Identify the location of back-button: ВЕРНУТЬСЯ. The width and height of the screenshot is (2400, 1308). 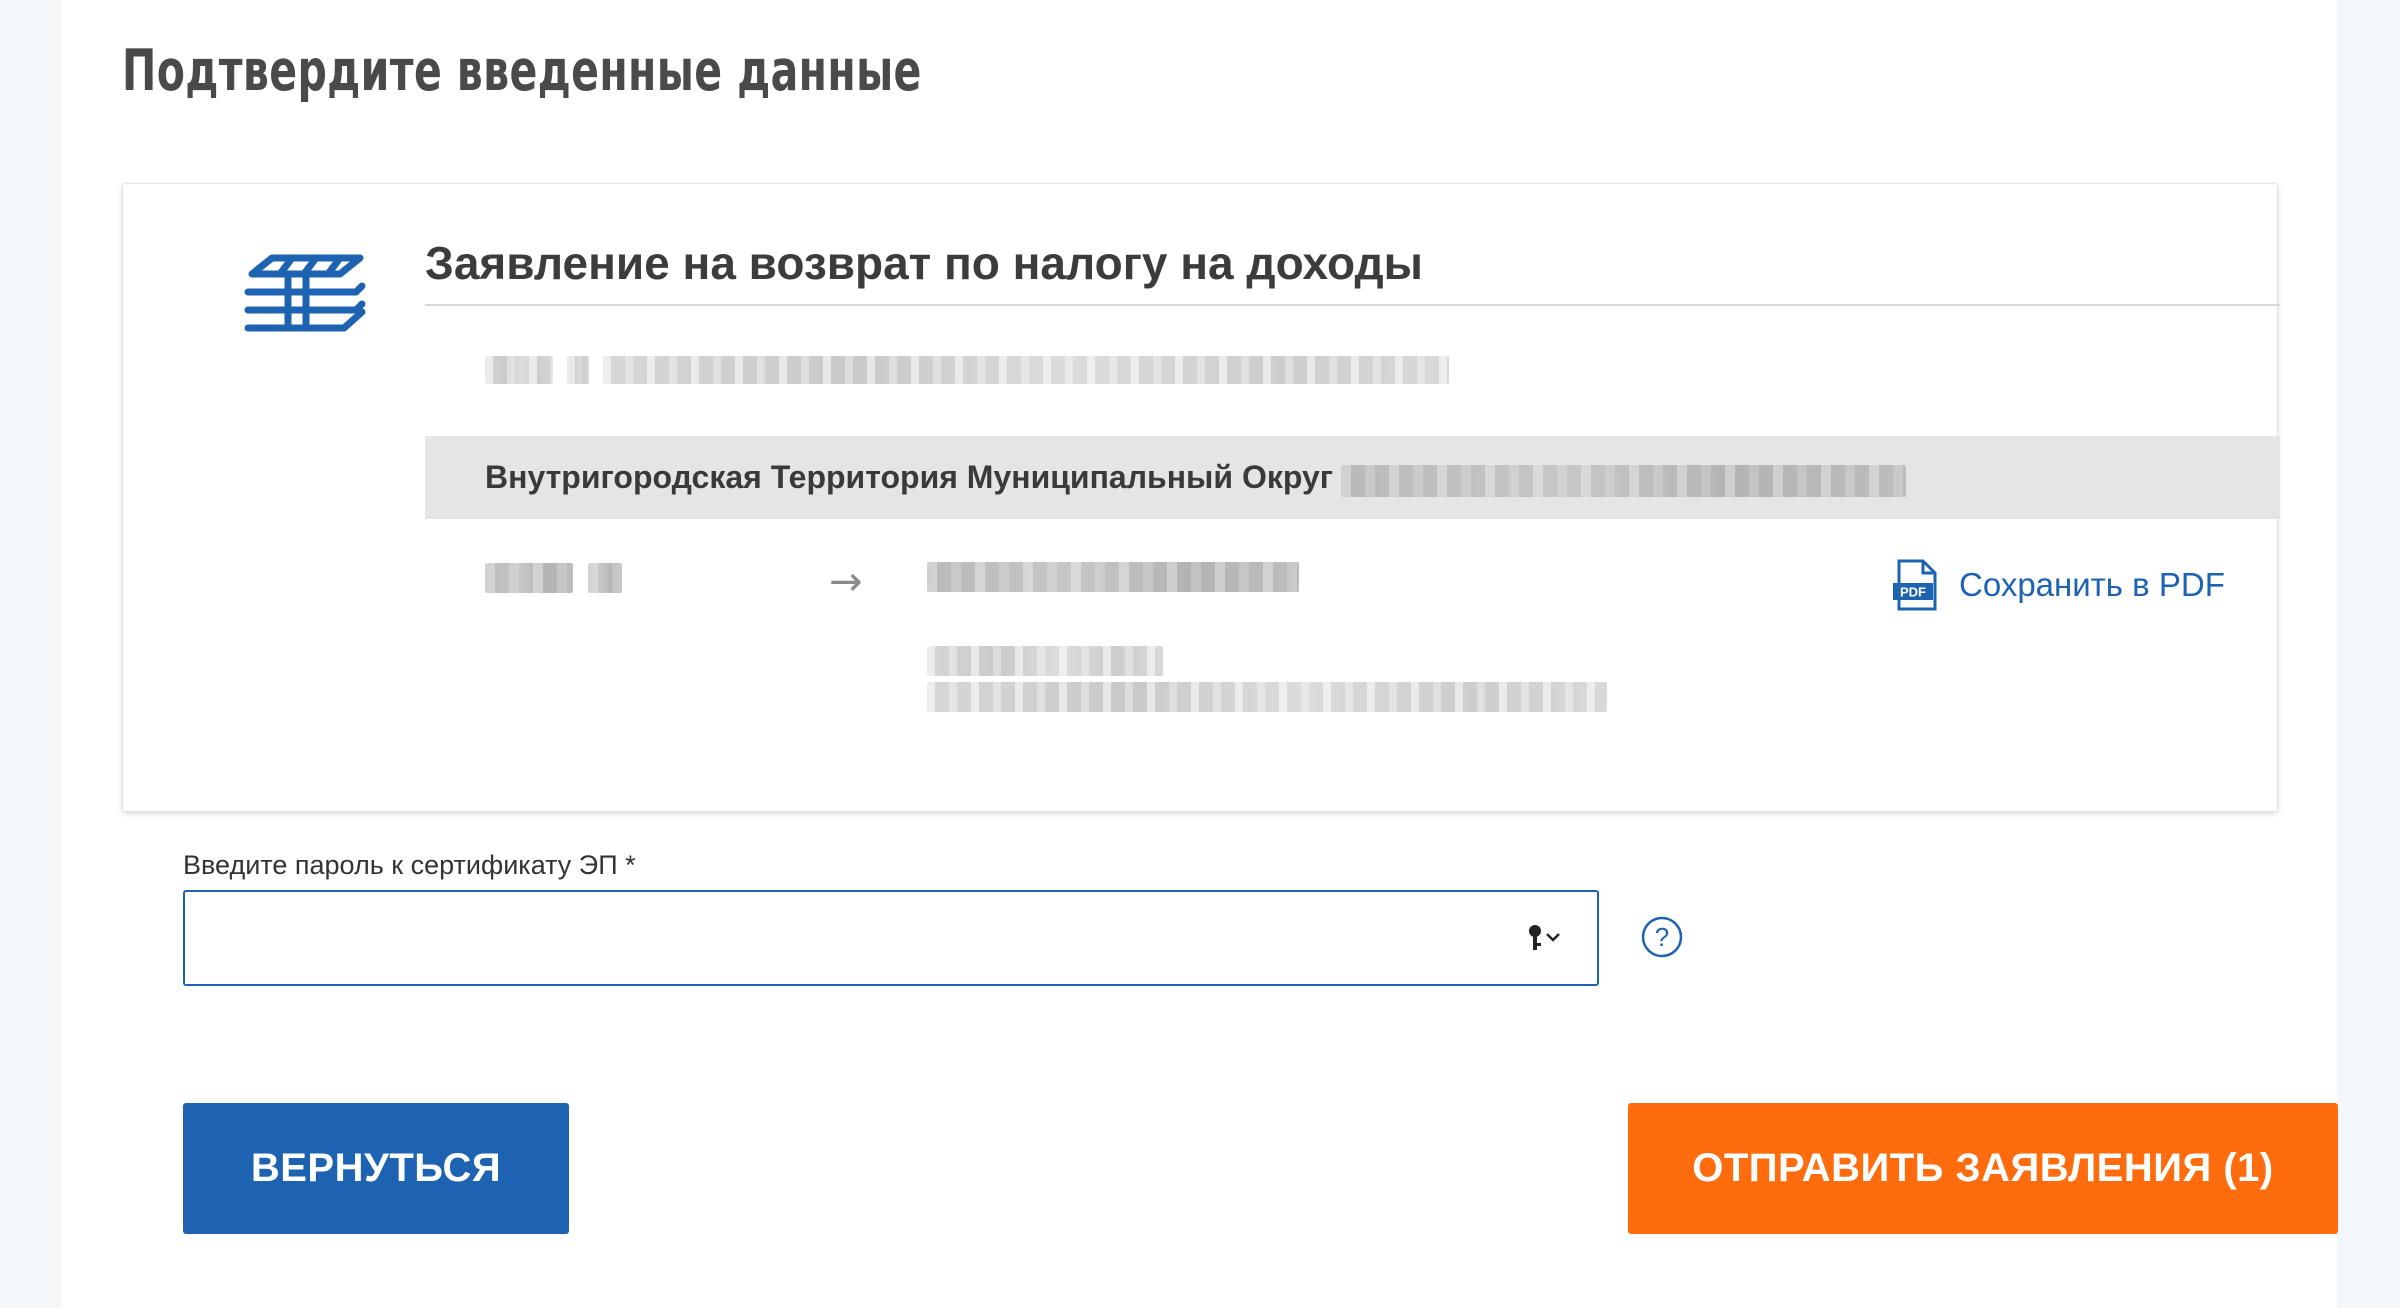
(376, 1168).